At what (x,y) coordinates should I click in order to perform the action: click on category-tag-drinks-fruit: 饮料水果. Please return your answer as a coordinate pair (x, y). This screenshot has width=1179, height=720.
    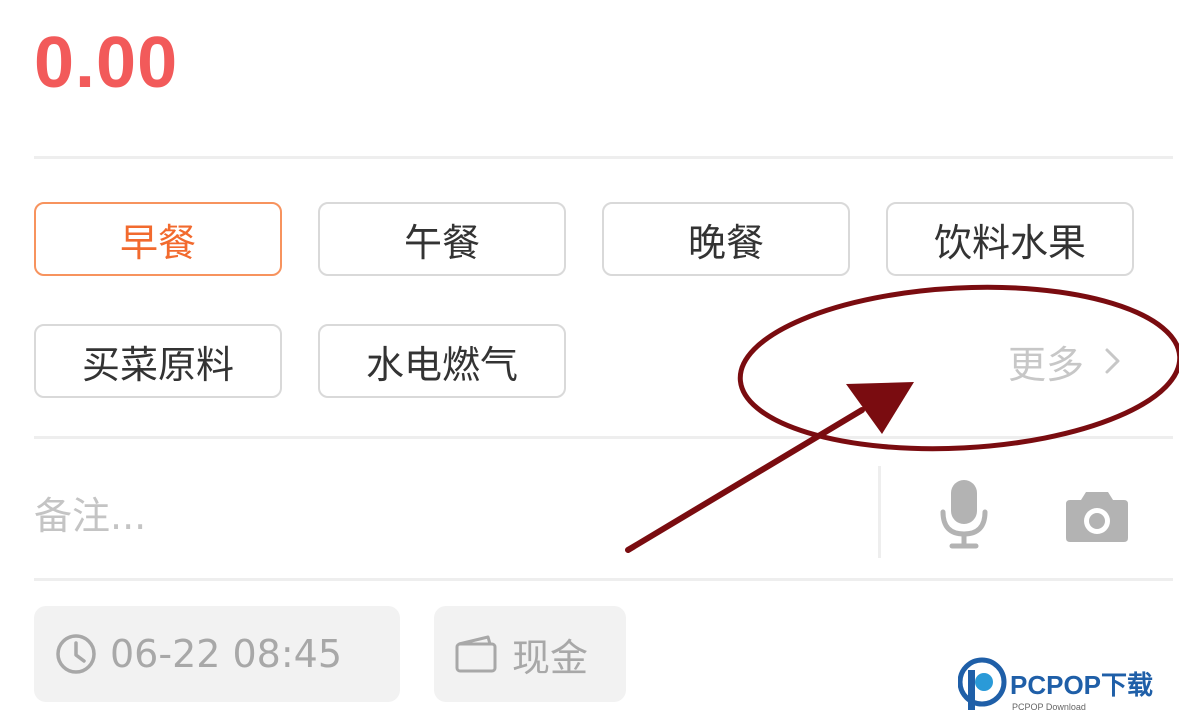
    Looking at the image, I should click on (1010, 239).